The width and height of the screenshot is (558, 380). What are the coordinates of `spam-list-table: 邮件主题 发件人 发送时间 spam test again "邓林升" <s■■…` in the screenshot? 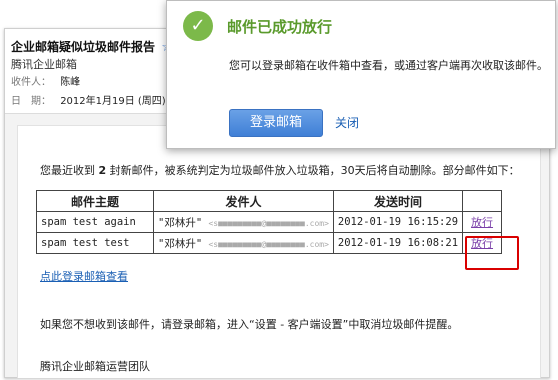 It's located at (269, 222).